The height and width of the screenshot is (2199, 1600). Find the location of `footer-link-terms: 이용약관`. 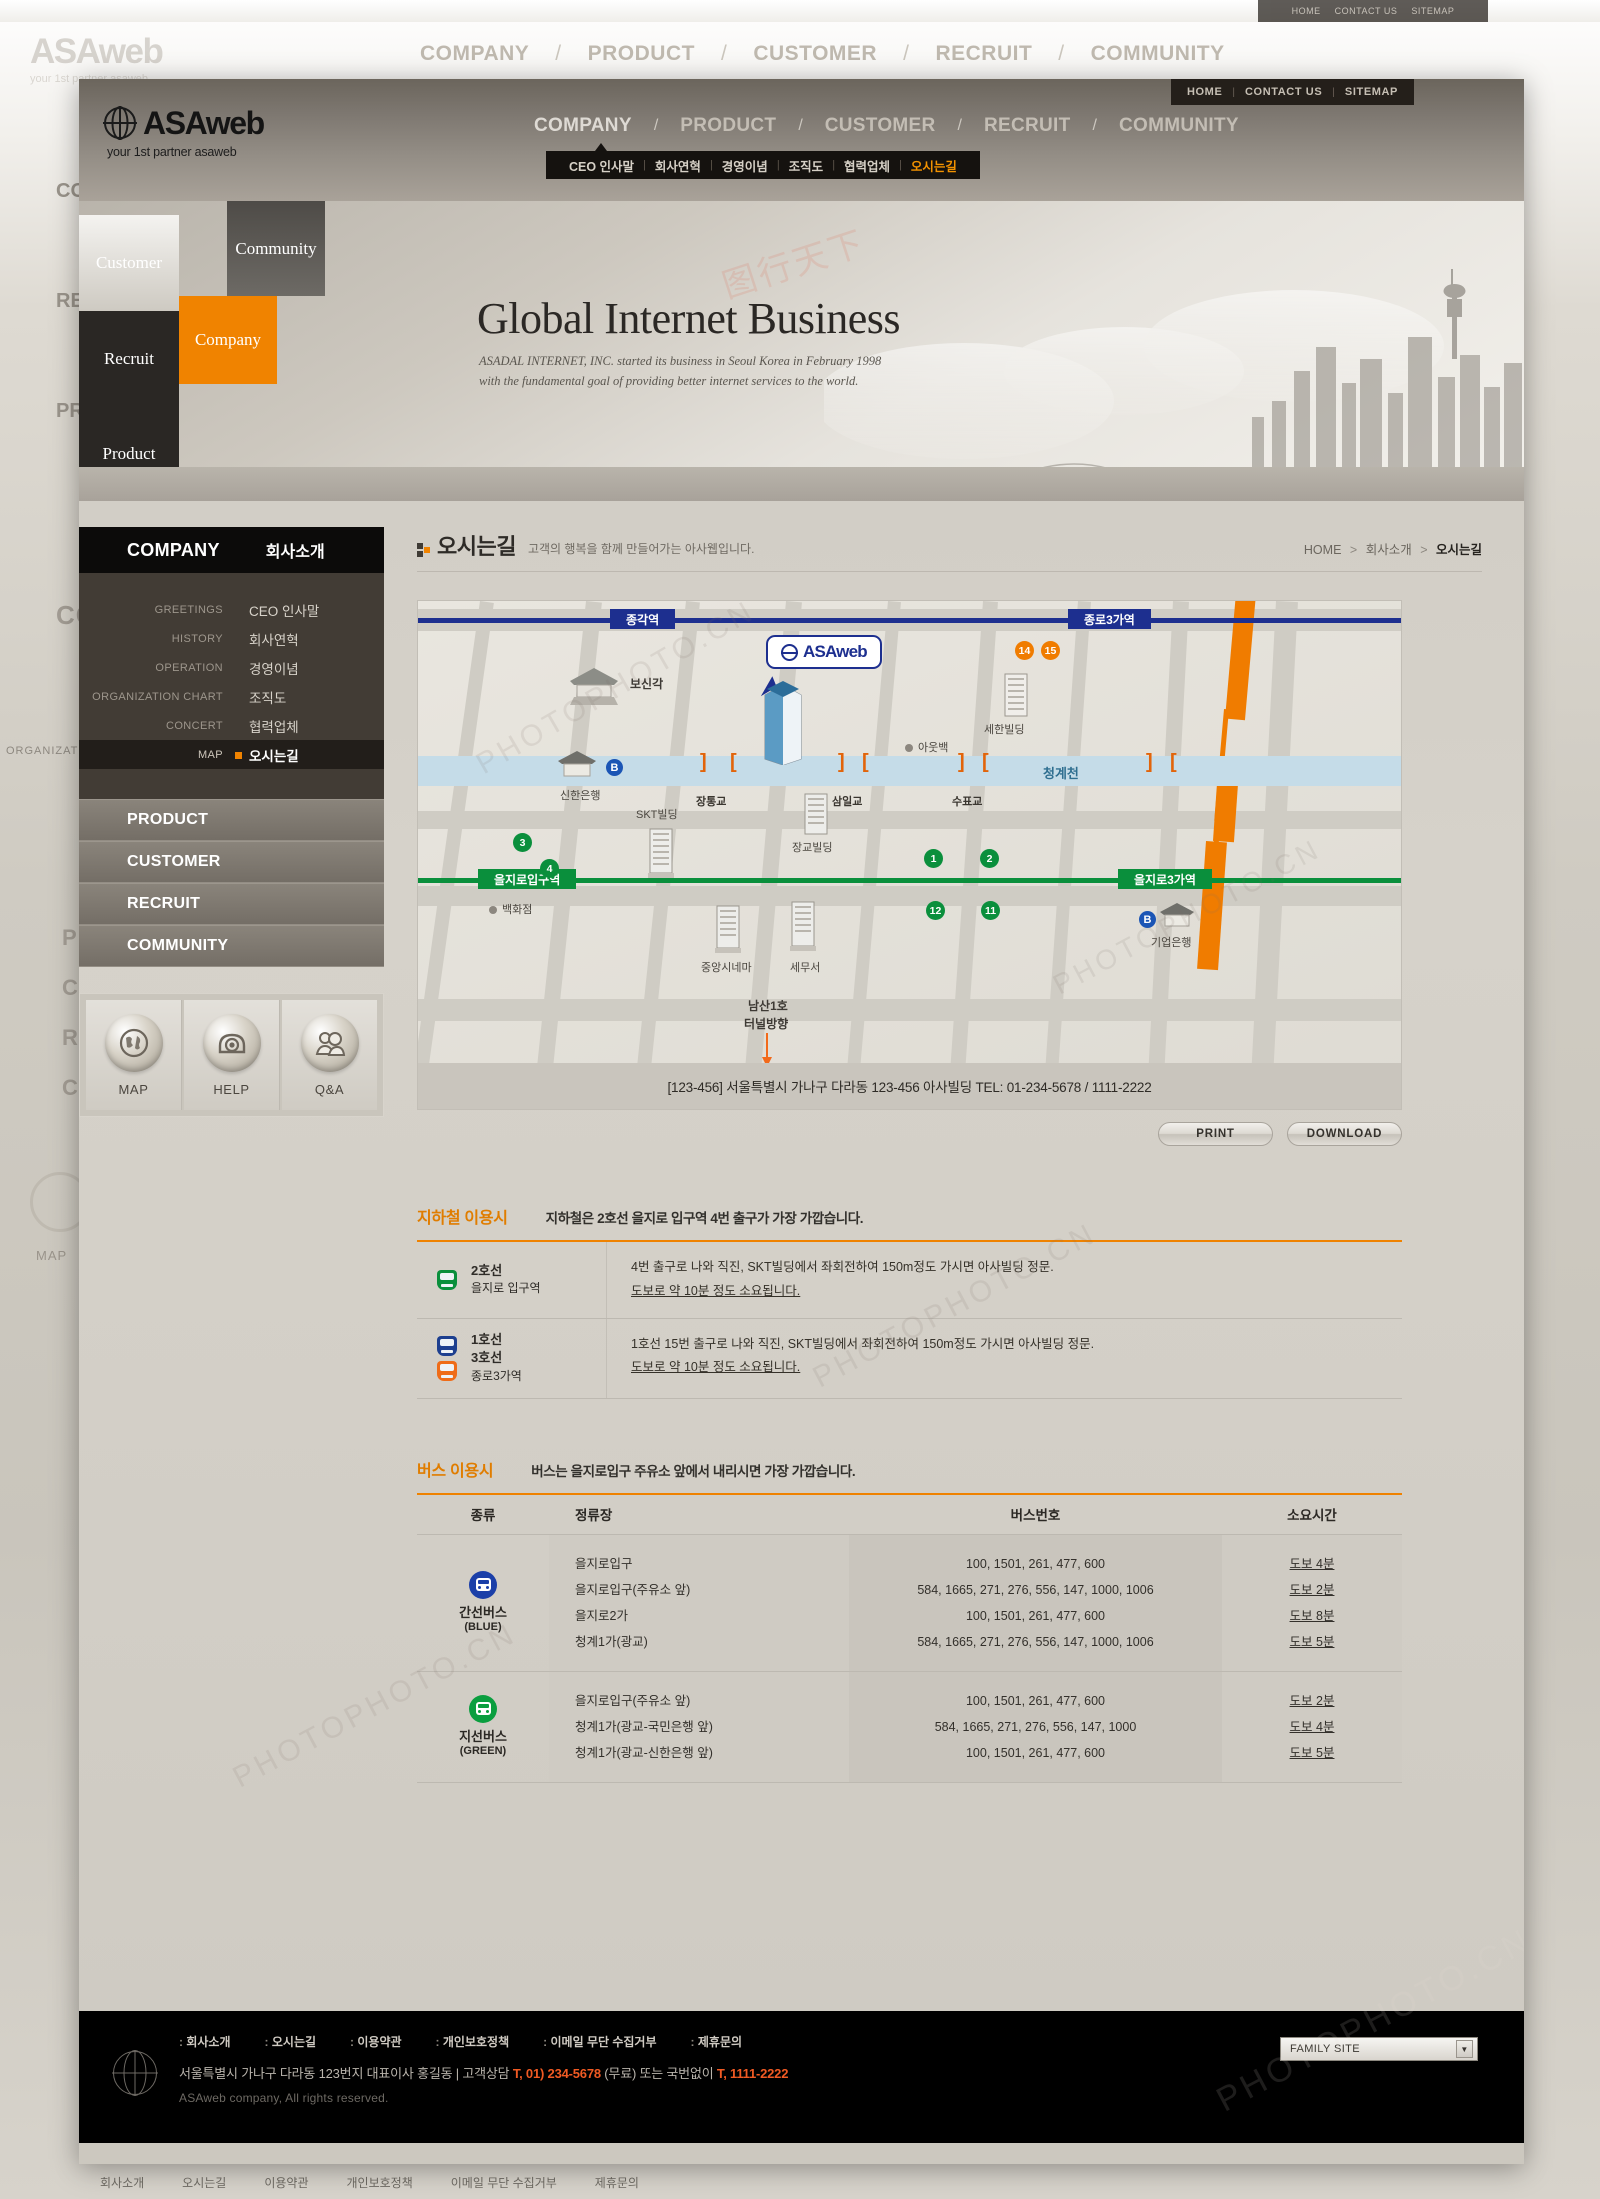

footer-link-terms: 이용약관 is located at coordinates (375, 2041).